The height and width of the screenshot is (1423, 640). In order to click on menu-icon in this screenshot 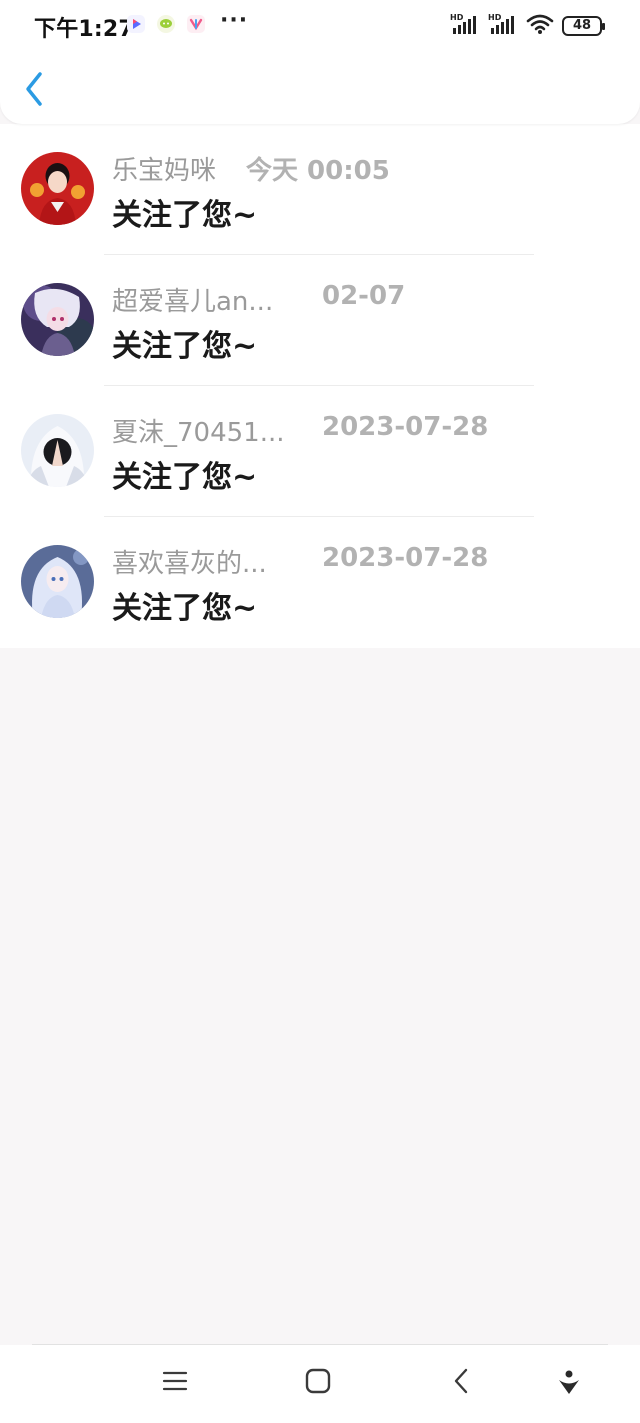, I will do `click(175, 1381)`.